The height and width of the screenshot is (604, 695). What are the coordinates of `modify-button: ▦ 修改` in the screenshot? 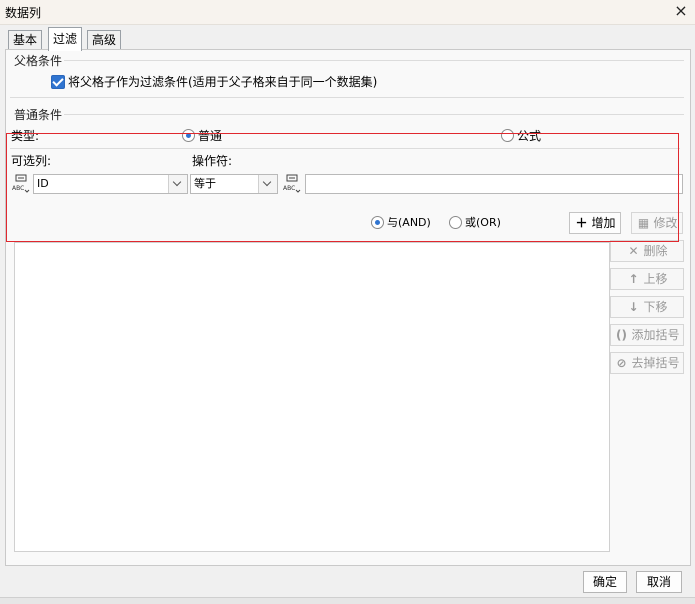 It's located at (657, 223).